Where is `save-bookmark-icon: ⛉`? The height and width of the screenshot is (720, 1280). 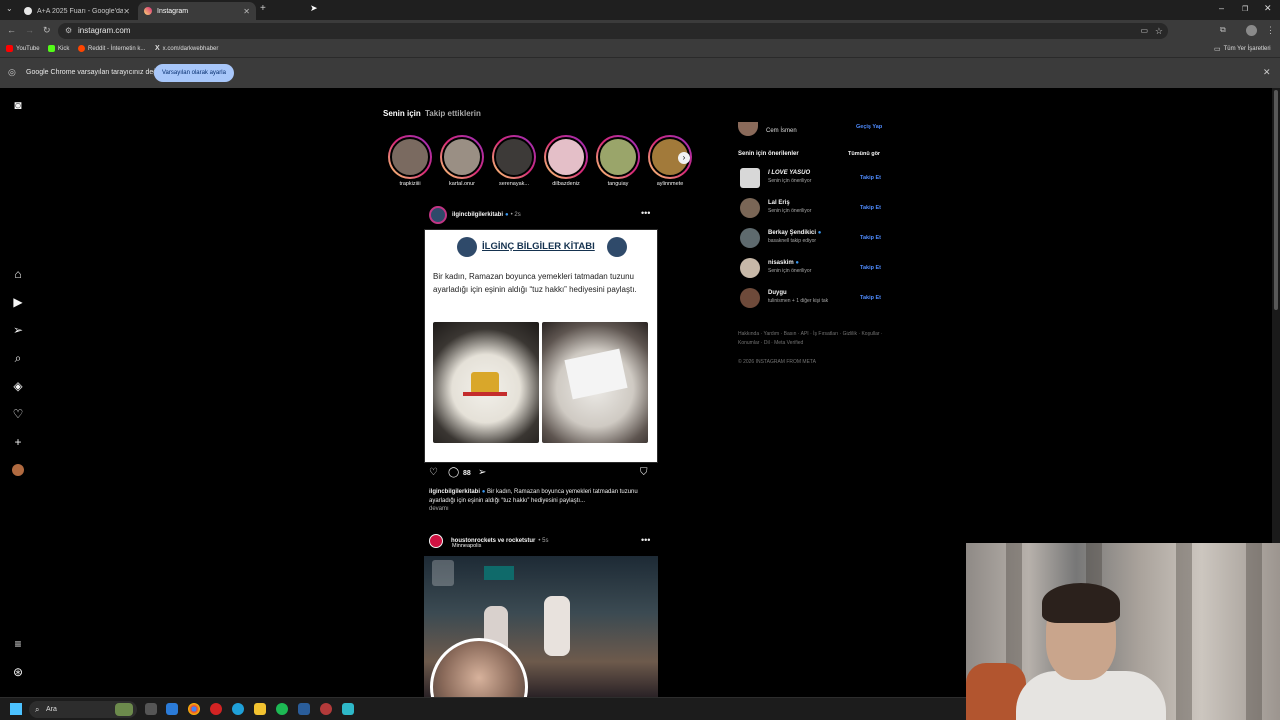 save-bookmark-icon: ⛉ is located at coordinates (644, 472).